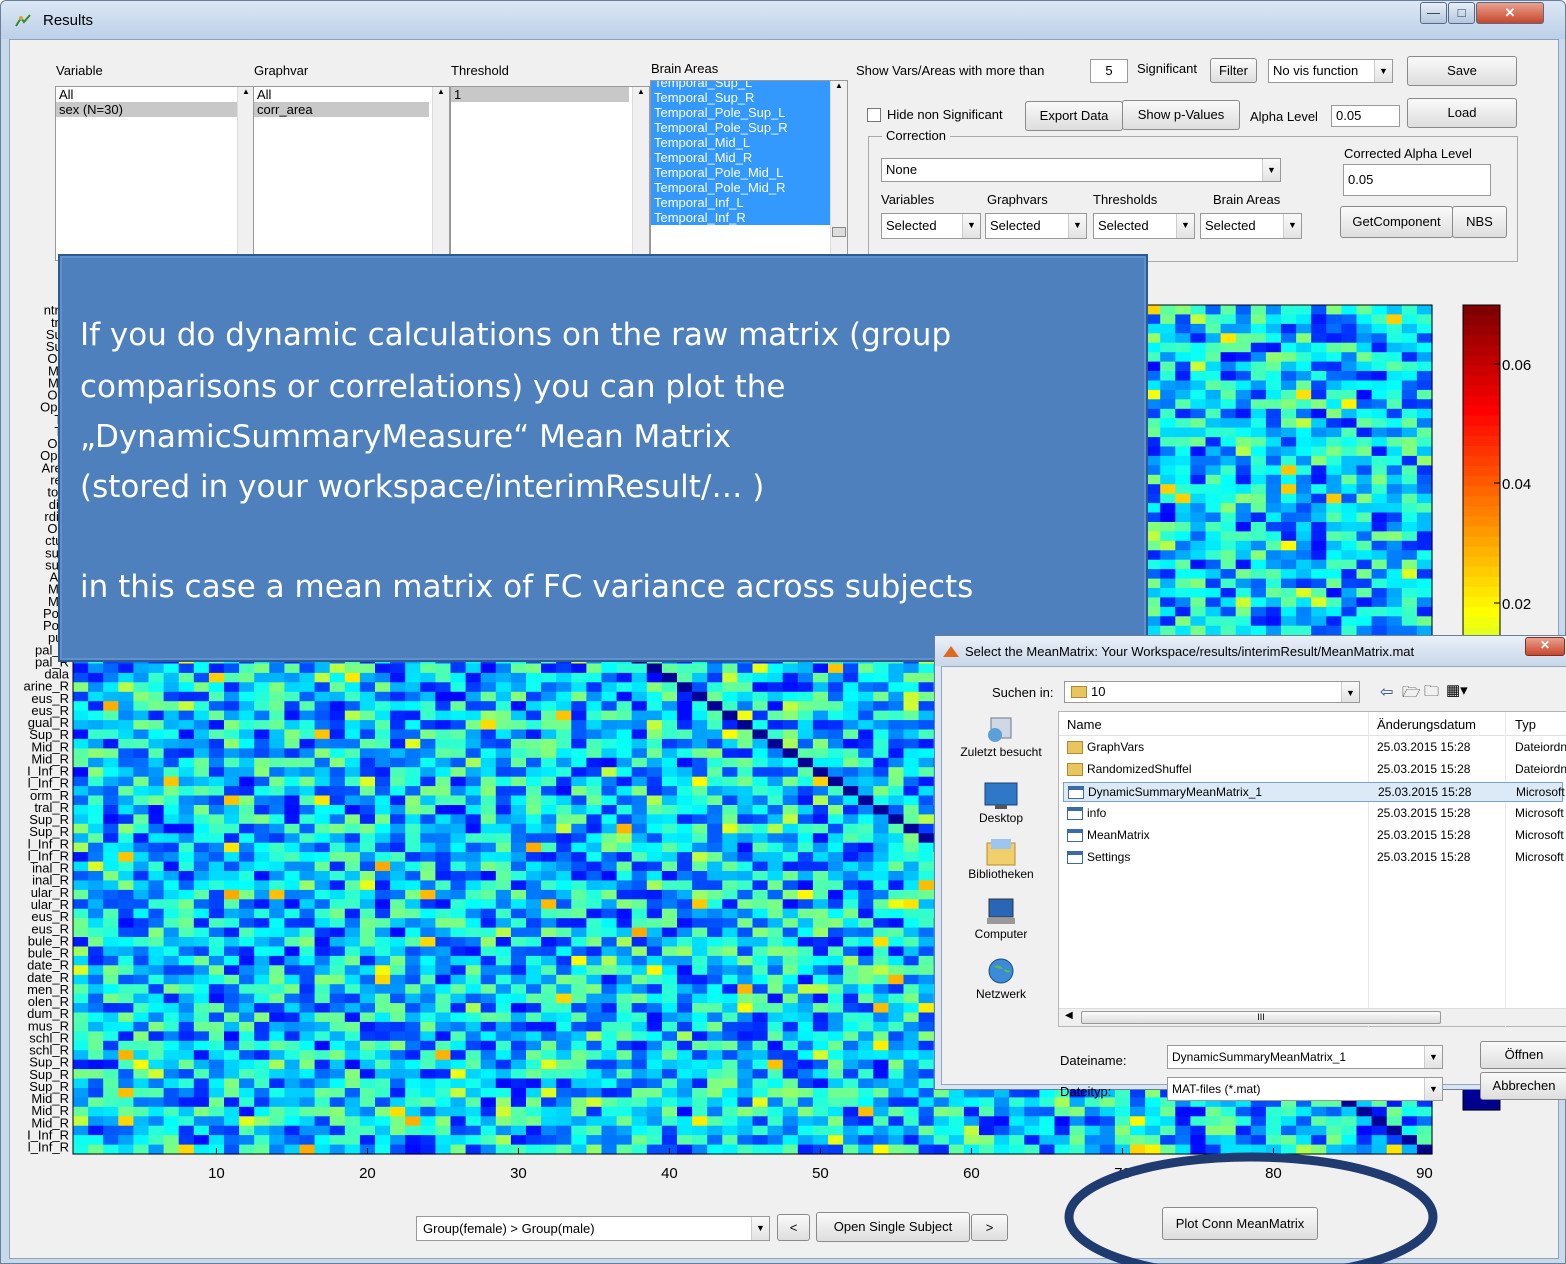 Image resolution: width=1566 pixels, height=1264 pixels. What do you see at coordinates (1433, 13) in the screenshot?
I see `minimize-icon: —` at bounding box center [1433, 13].